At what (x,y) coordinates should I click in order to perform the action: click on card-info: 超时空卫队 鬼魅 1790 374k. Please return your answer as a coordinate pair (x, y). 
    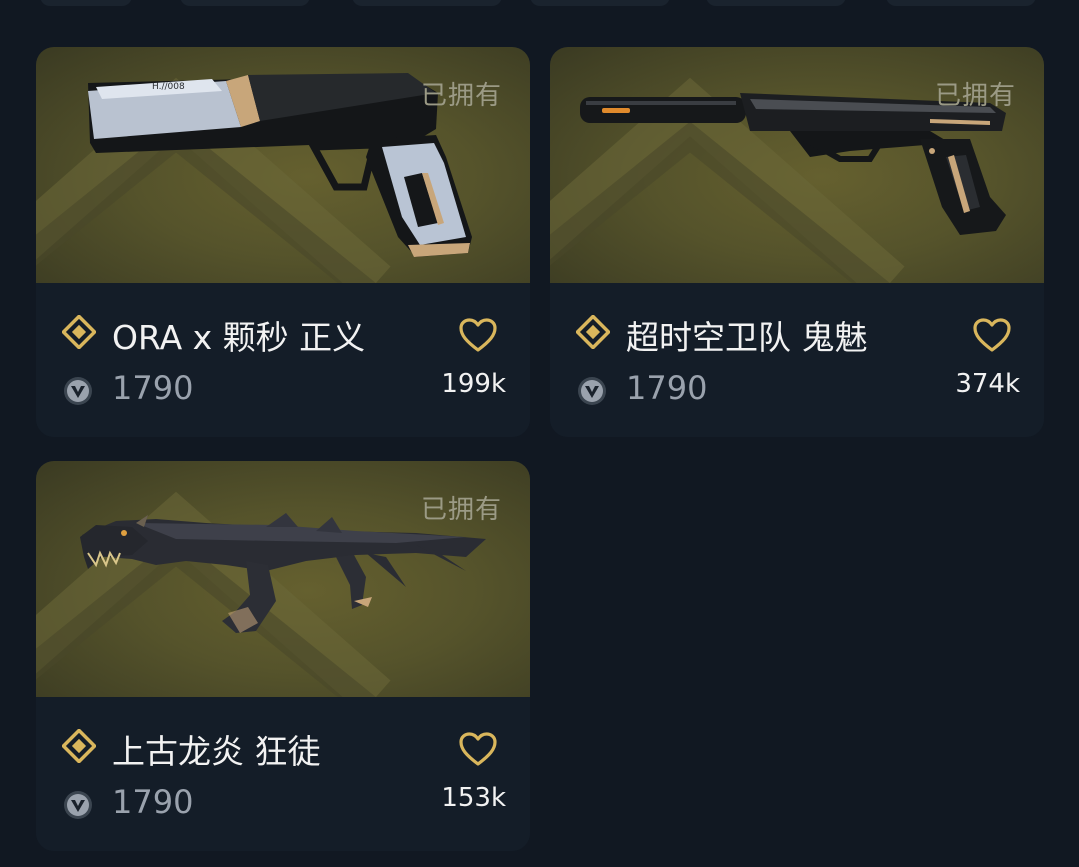
    Looking at the image, I should click on (797, 360).